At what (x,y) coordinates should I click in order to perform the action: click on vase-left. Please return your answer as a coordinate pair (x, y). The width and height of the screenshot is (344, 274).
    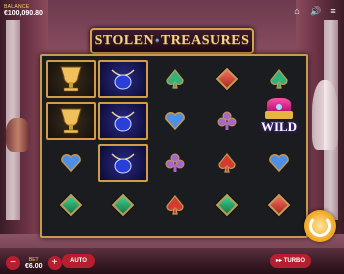
    Looking at the image, I should click on (18, 135).